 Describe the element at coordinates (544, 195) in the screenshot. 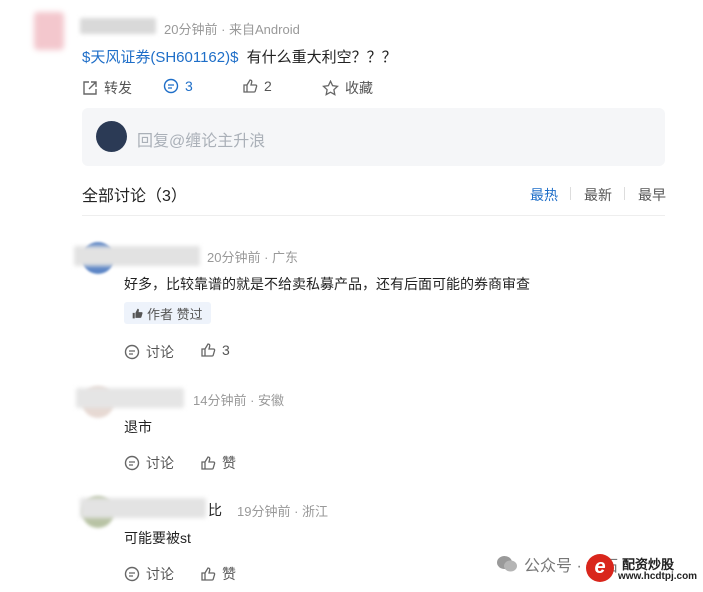

I see `sort-hot: 最热` at that location.